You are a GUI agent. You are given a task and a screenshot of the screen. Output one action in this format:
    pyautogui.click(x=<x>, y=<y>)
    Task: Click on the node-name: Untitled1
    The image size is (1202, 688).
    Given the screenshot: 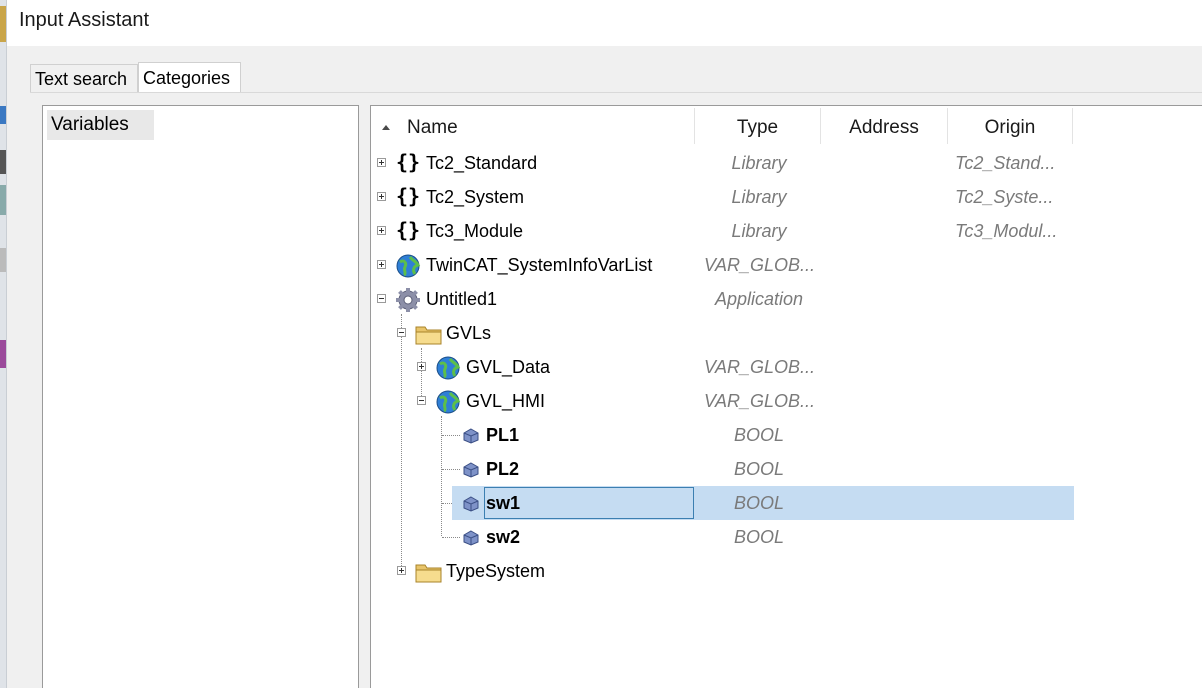 What is the action you would take?
    pyautogui.click(x=462, y=299)
    